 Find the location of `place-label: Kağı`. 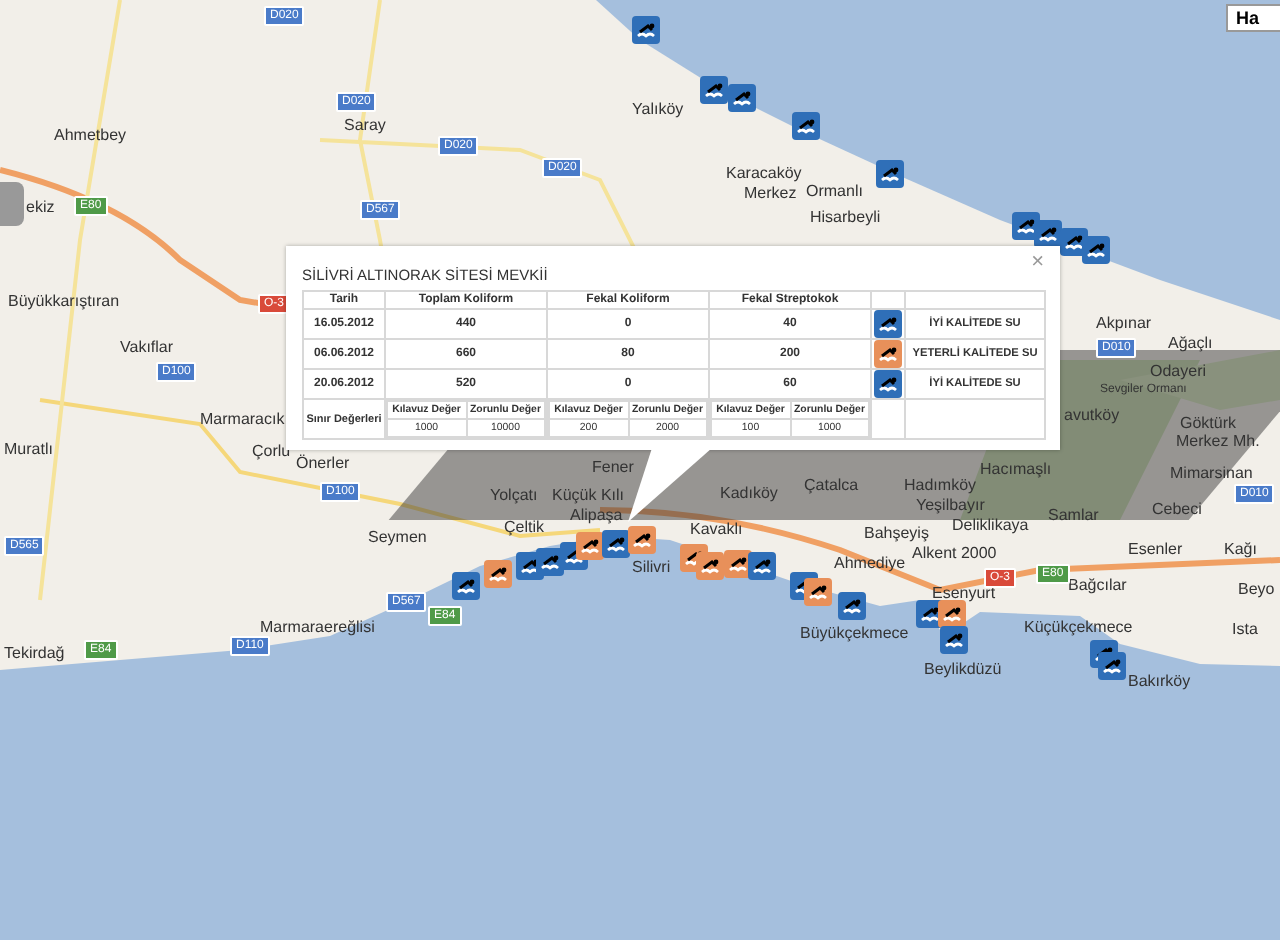

place-label: Kağı is located at coordinates (1240, 550).